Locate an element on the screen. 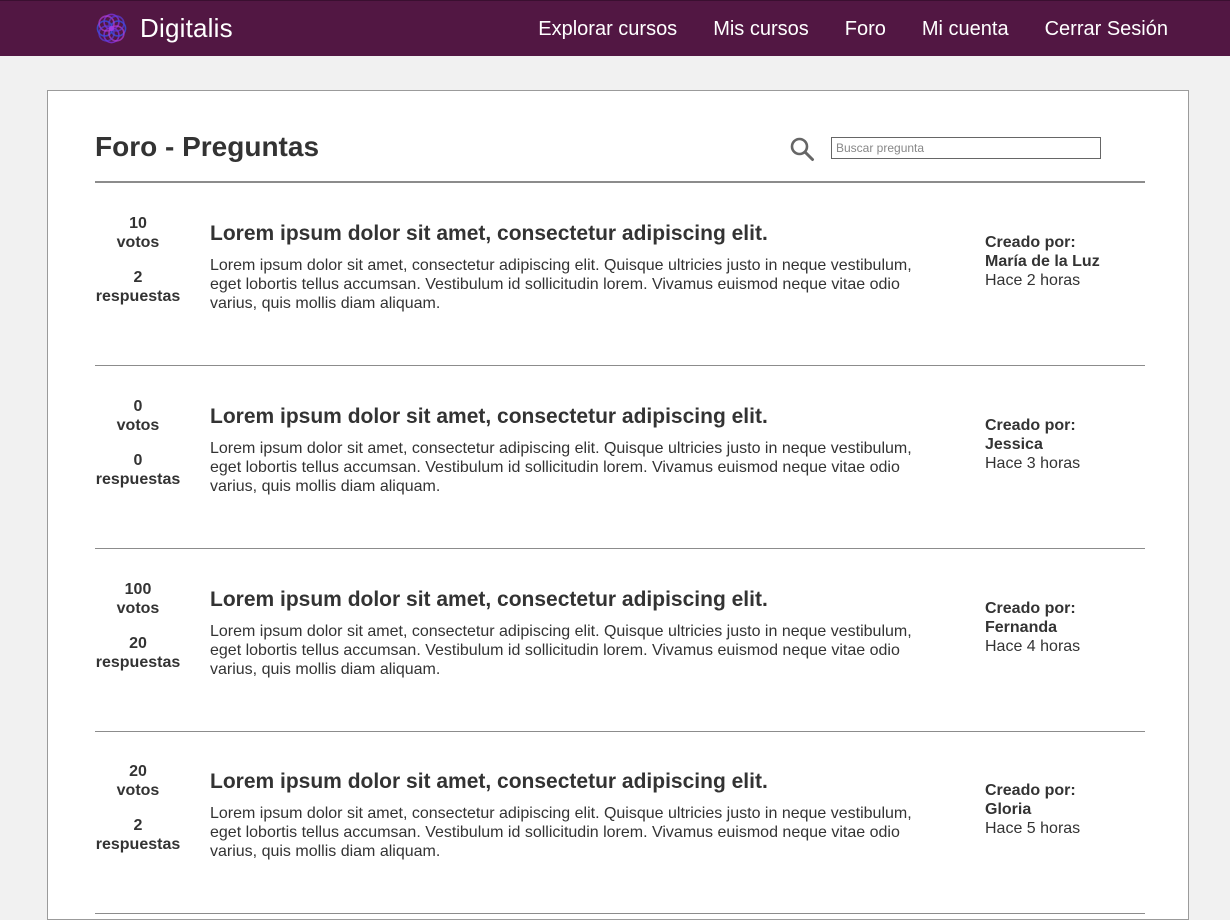  question-time: Hace 3 horas is located at coordinates (1033, 463).